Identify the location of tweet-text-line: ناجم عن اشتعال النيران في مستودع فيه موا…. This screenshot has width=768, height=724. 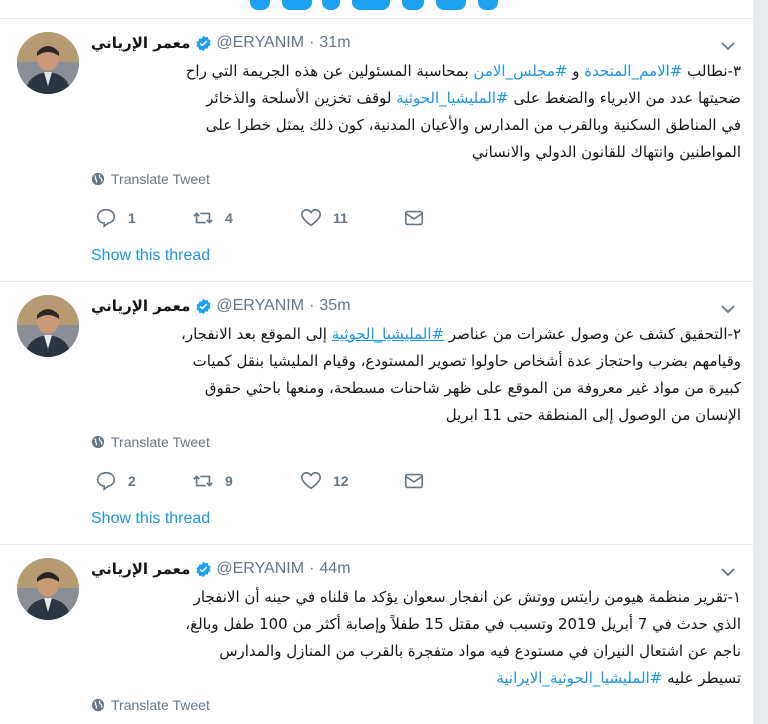
(480, 651).